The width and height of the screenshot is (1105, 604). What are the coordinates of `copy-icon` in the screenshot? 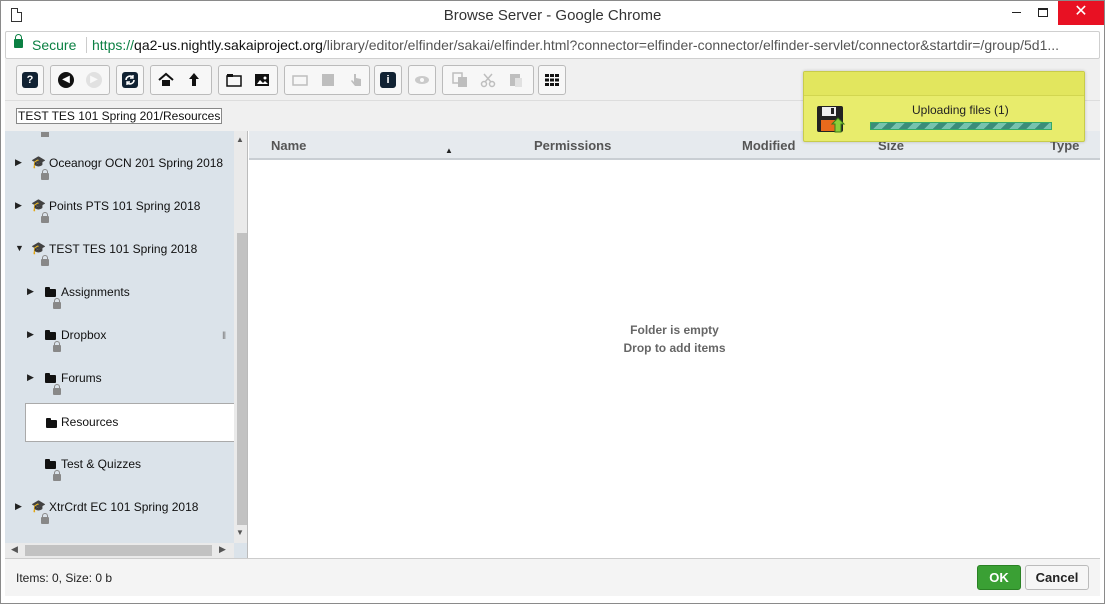 It's located at (459, 79).